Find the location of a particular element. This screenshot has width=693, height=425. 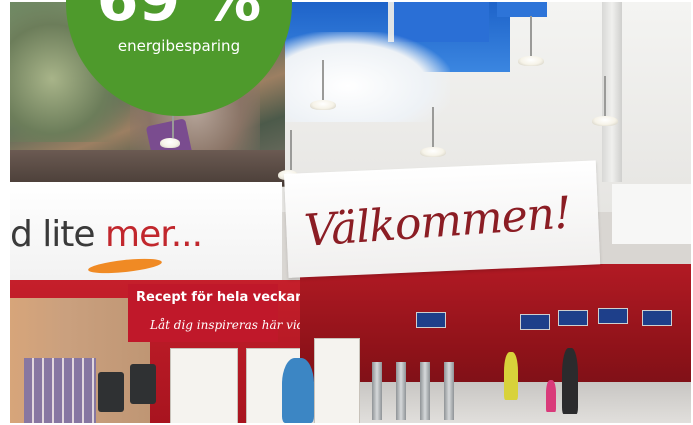

badge-label: energibesparing is located at coordinates (179, 46).